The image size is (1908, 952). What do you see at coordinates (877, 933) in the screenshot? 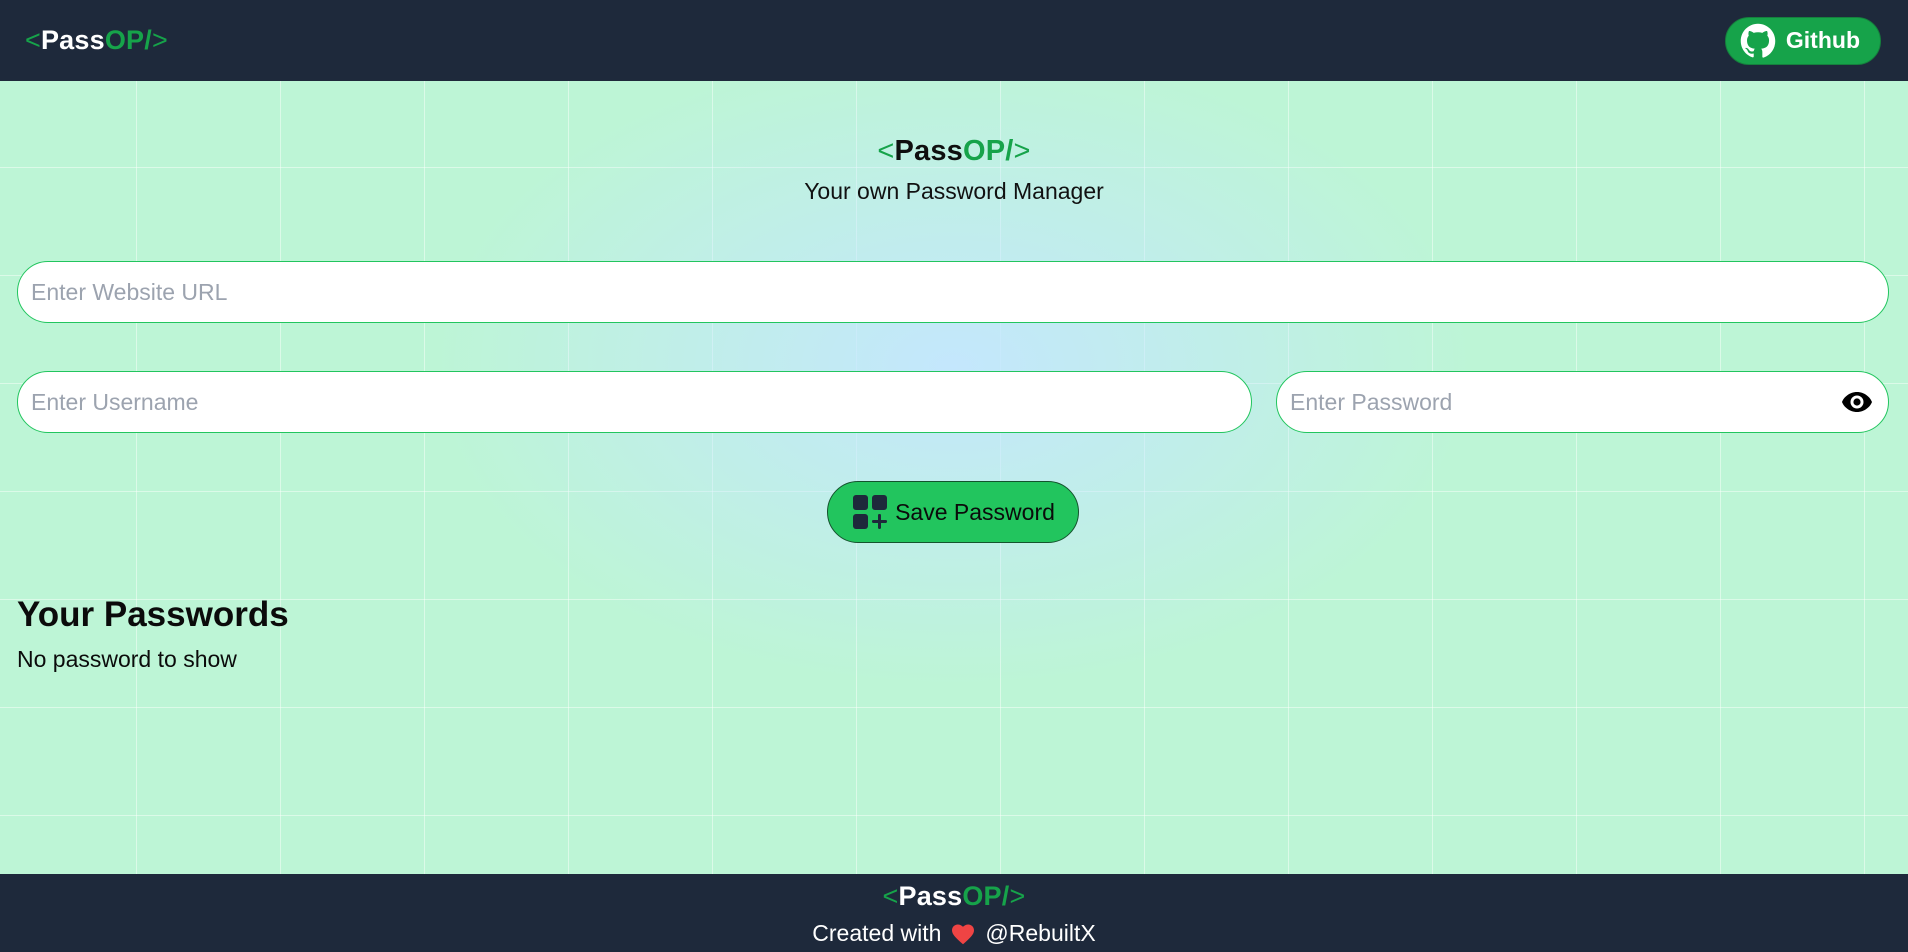
I see `created-with-text: Created with` at bounding box center [877, 933].